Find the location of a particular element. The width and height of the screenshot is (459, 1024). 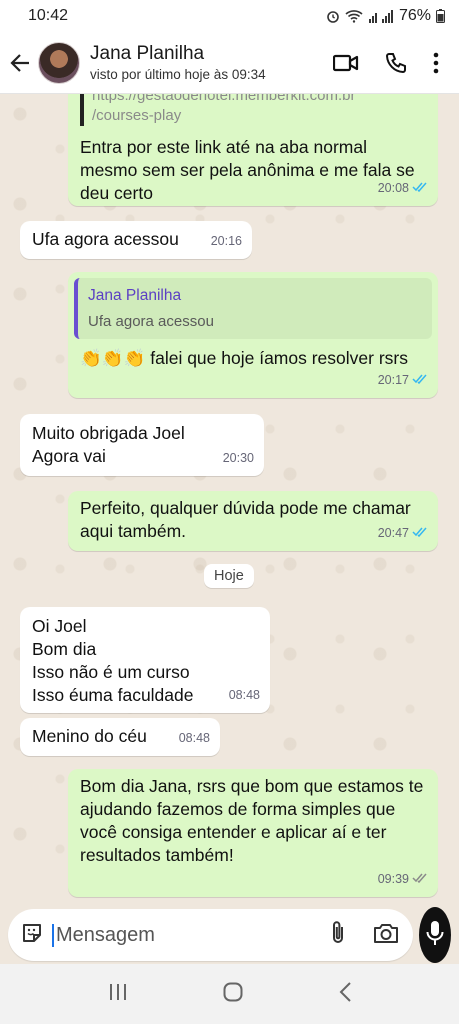

battery-level: 76% is located at coordinates (414, 15).